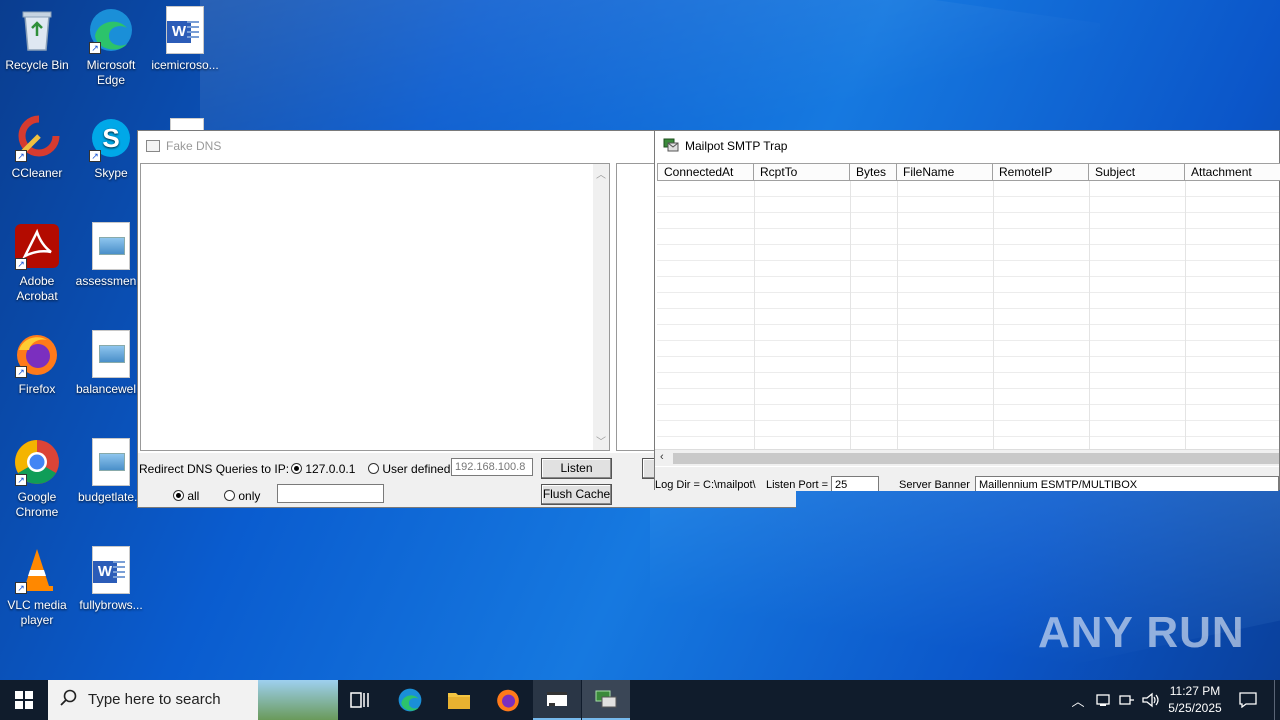 The image size is (1280, 720). What do you see at coordinates (214, 469) in the screenshot?
I see `redirect-label: Redirect DNS Queries to IP:` at bounding box center [214, 469].